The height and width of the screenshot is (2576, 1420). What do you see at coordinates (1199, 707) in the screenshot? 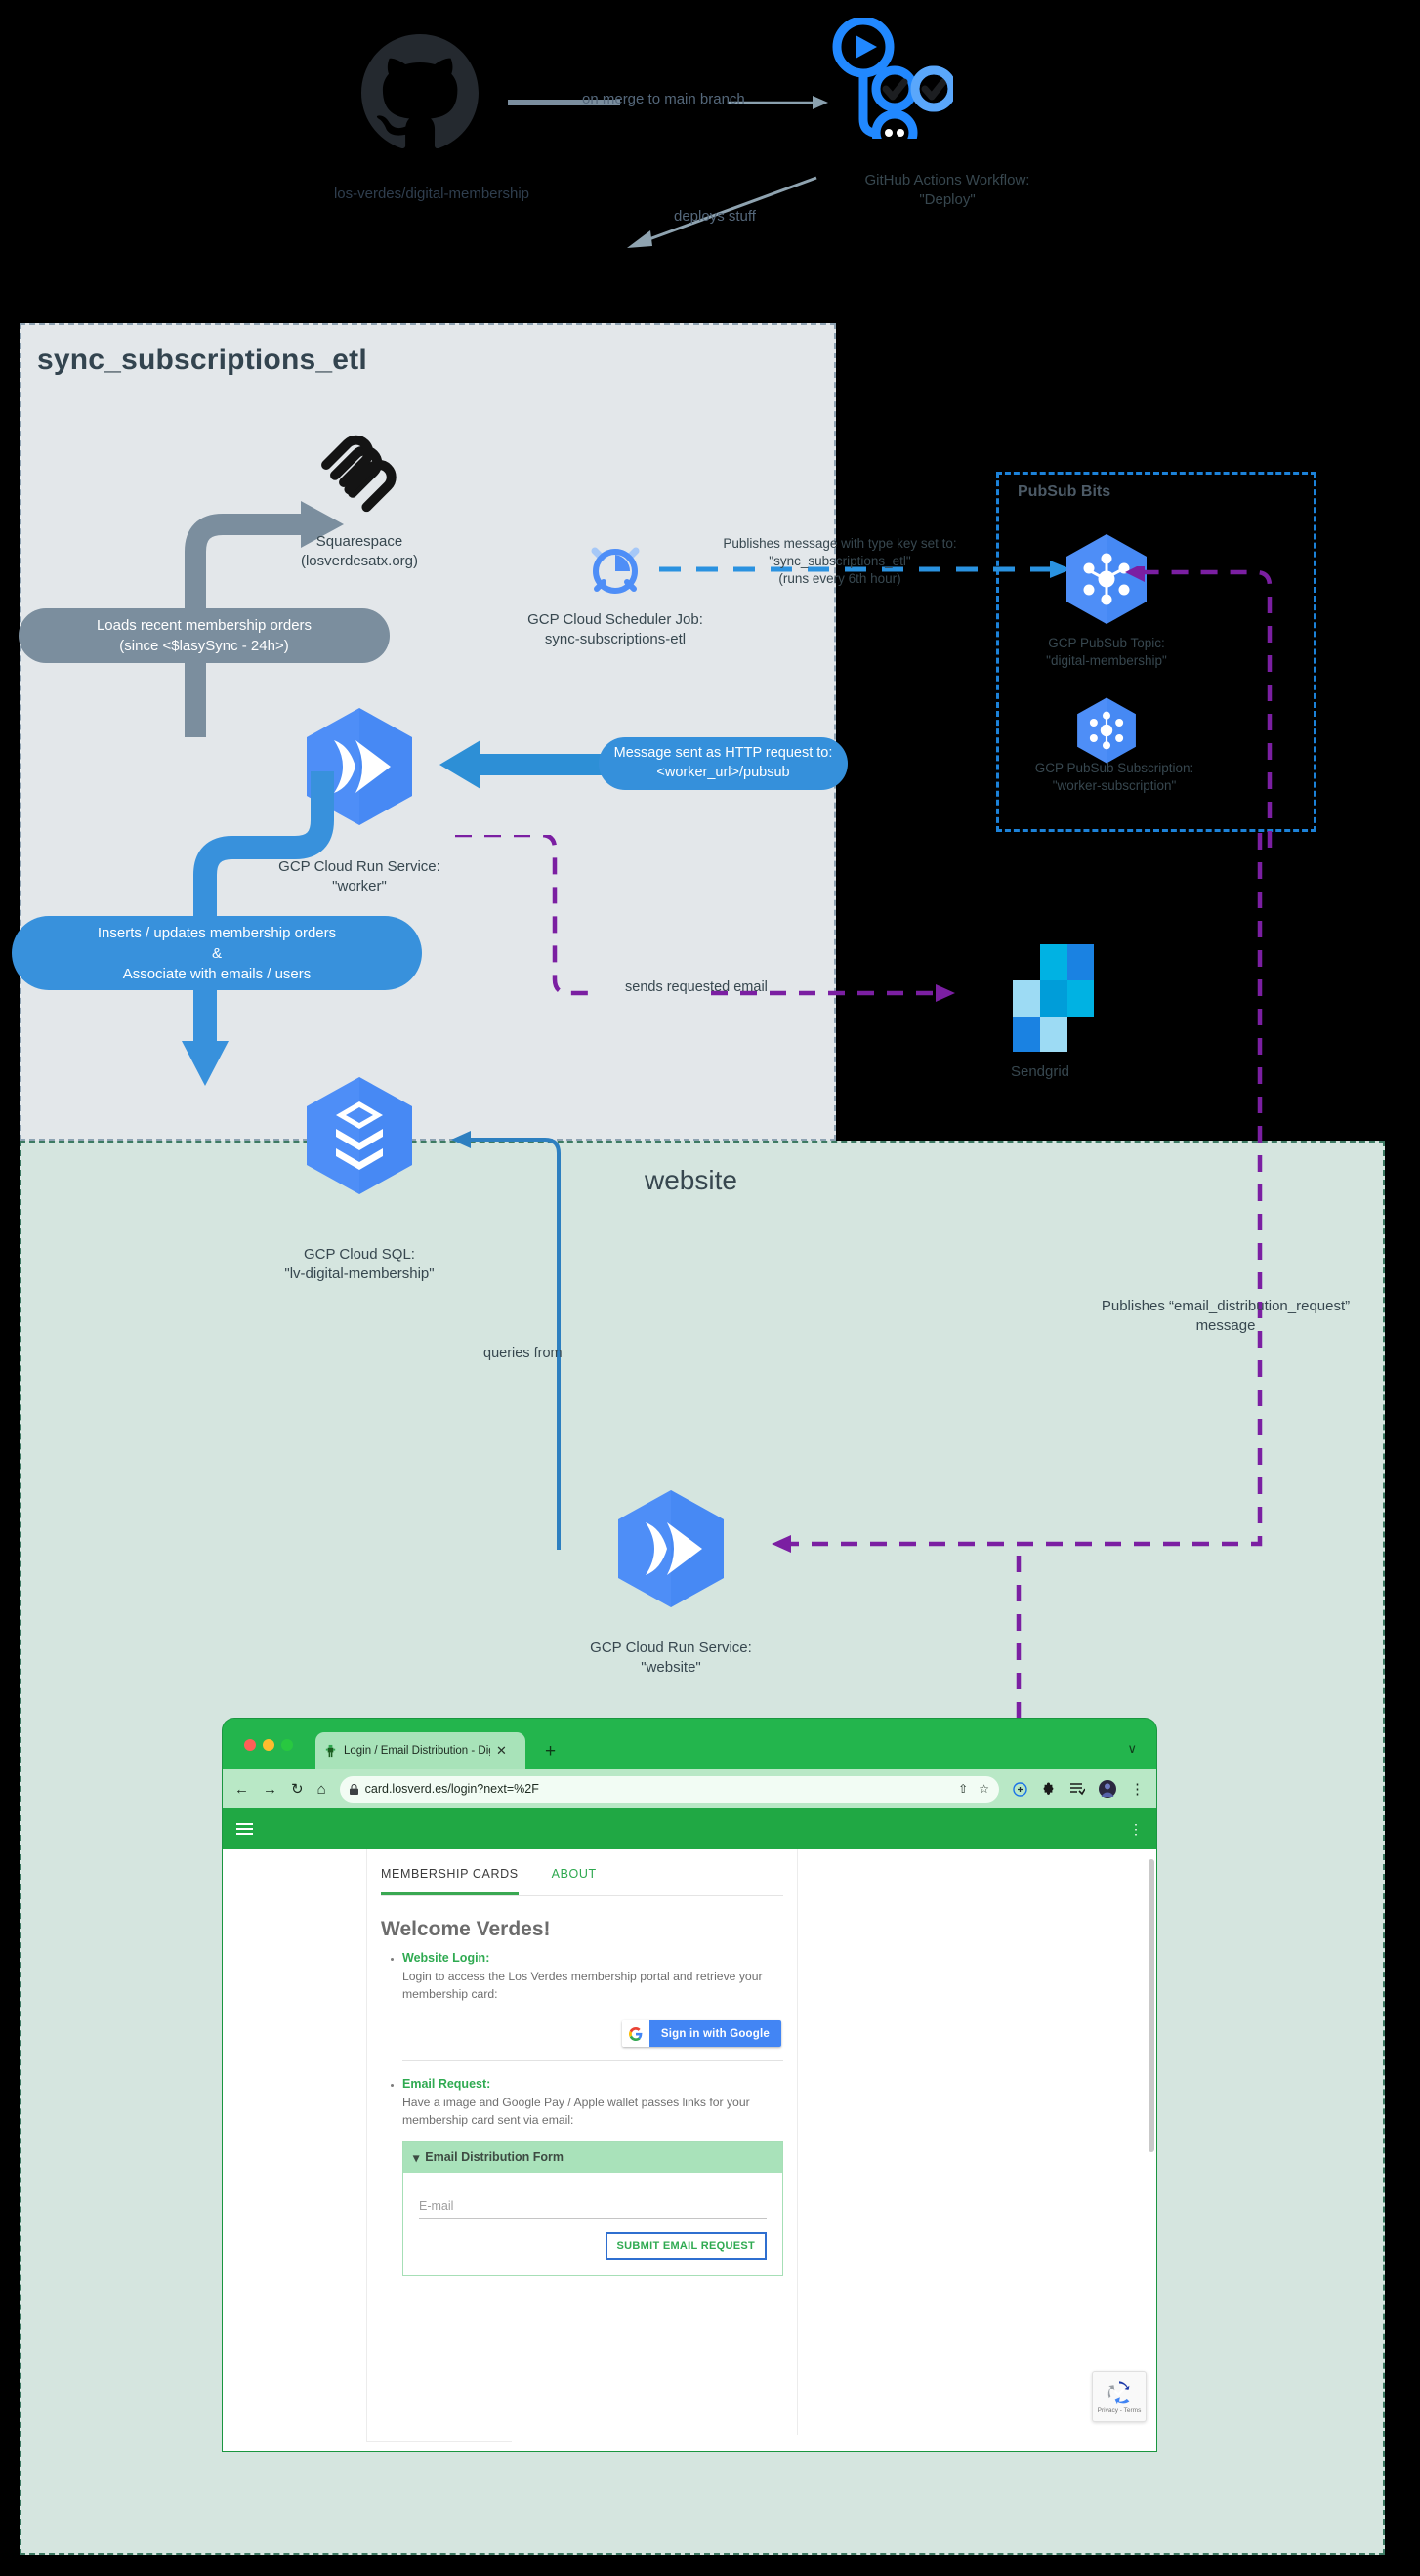
I see `pubsub-return-dashed-arrow` at bounding box center [1199, 707].